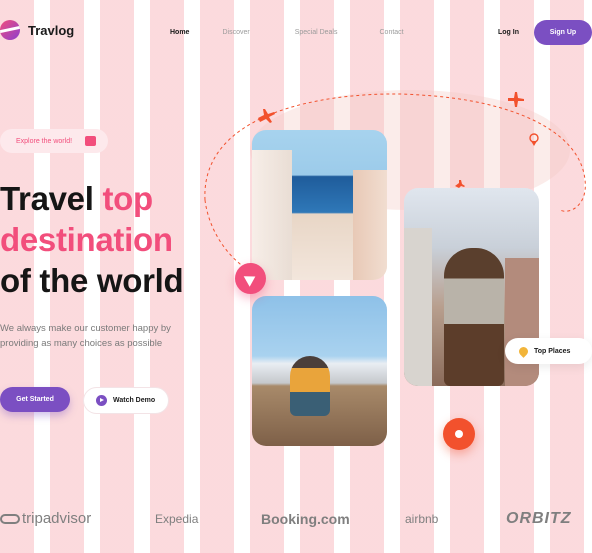 Image resolution: width=592 pixels, height=553 pixels. I want to click on top-places-tag: Top Places, so click(548, 351).